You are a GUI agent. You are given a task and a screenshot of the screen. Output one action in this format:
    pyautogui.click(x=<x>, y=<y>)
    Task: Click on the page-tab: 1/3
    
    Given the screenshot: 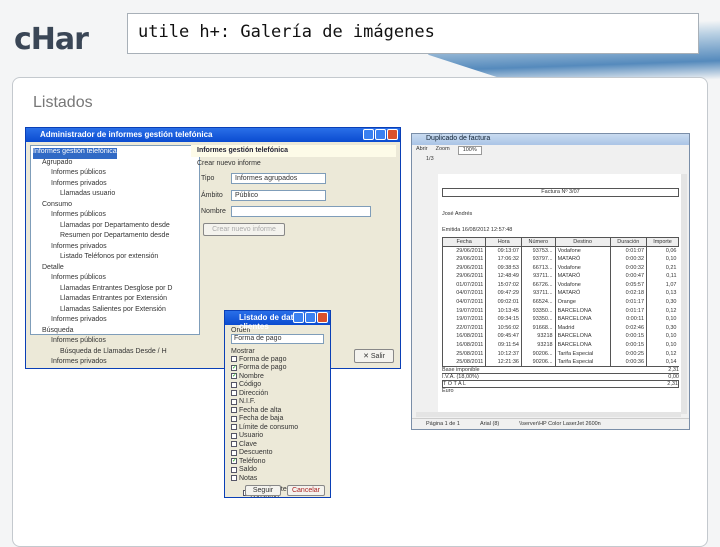 What is the action you would take?
    pyautogui.click(x=550, y=159)
    